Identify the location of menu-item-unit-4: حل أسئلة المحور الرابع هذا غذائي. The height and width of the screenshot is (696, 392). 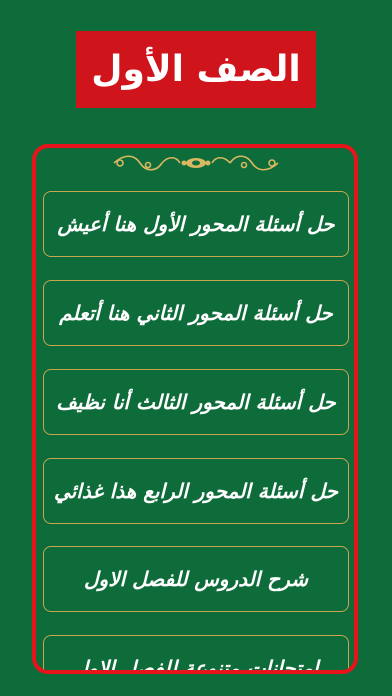
(196, 491).